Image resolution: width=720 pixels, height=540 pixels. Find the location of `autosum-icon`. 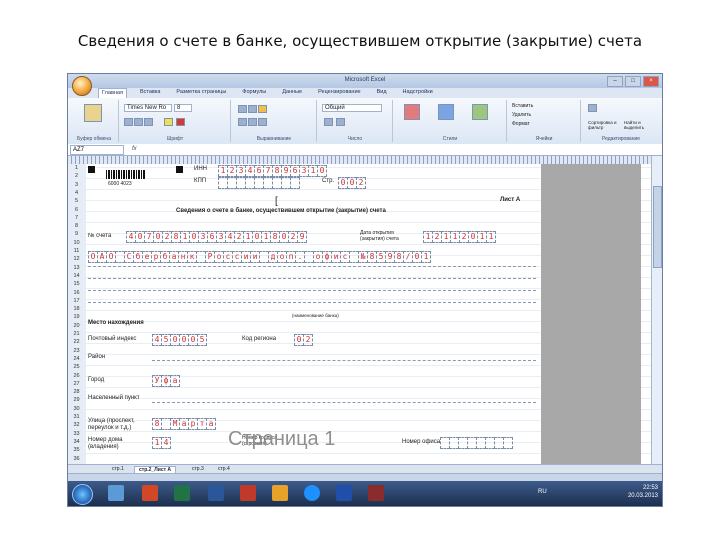

autosum-icon is located at coordinates (592, 108).